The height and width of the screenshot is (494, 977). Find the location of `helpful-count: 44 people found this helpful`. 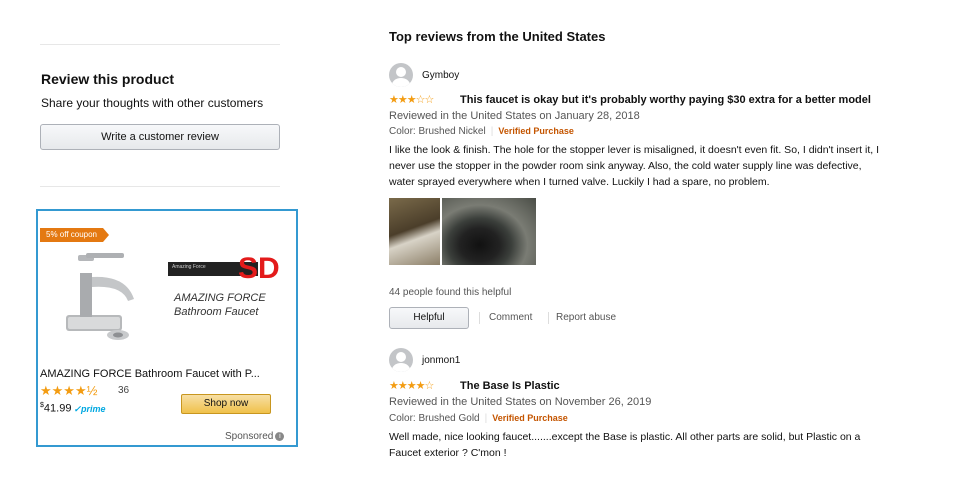

helpful-count: 44 people found this helpful is located at coordinates (450, 292).